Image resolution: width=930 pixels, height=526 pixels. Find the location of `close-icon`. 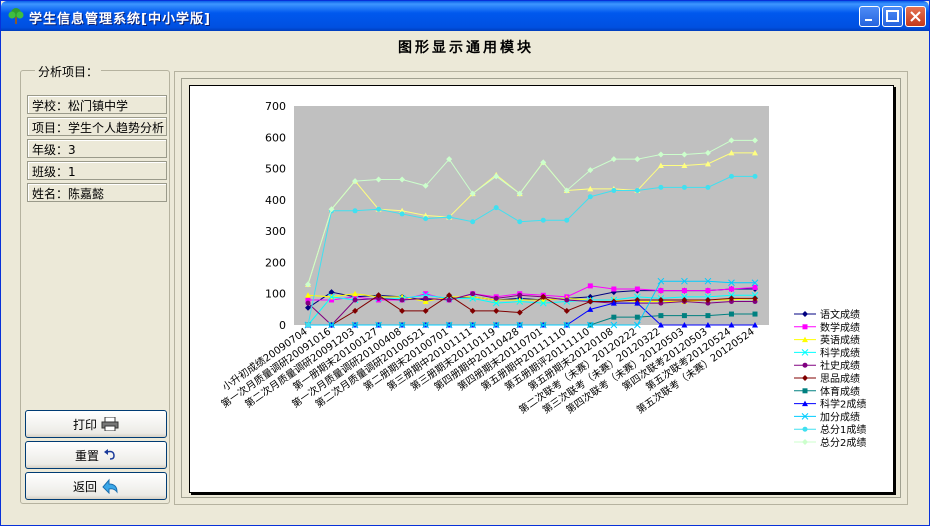

close-icon is located at coordinates (915, 16).